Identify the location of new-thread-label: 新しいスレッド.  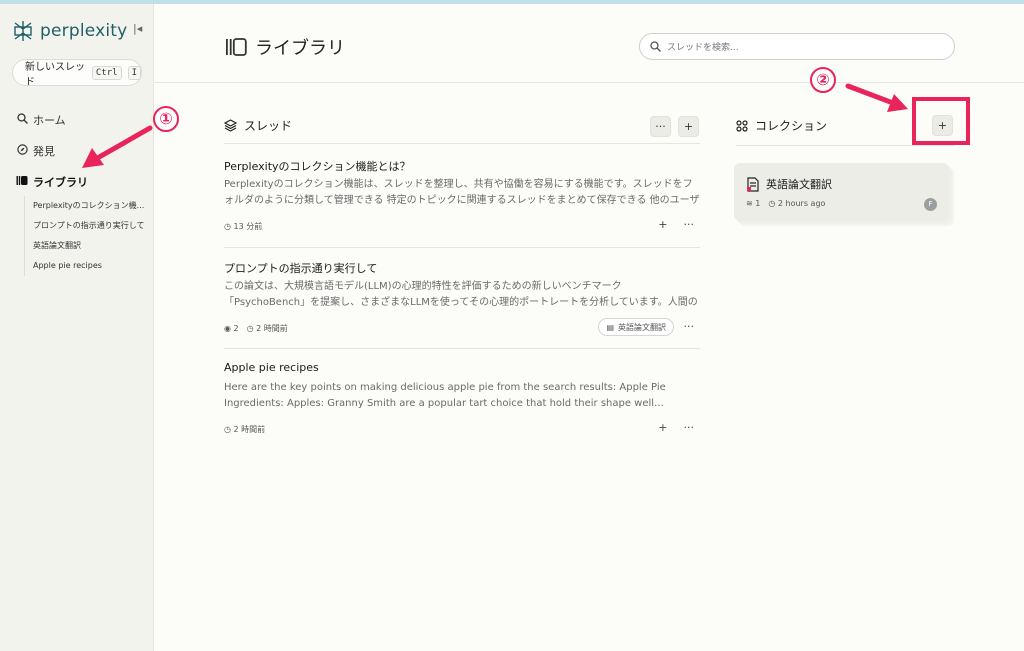
(55, 74).